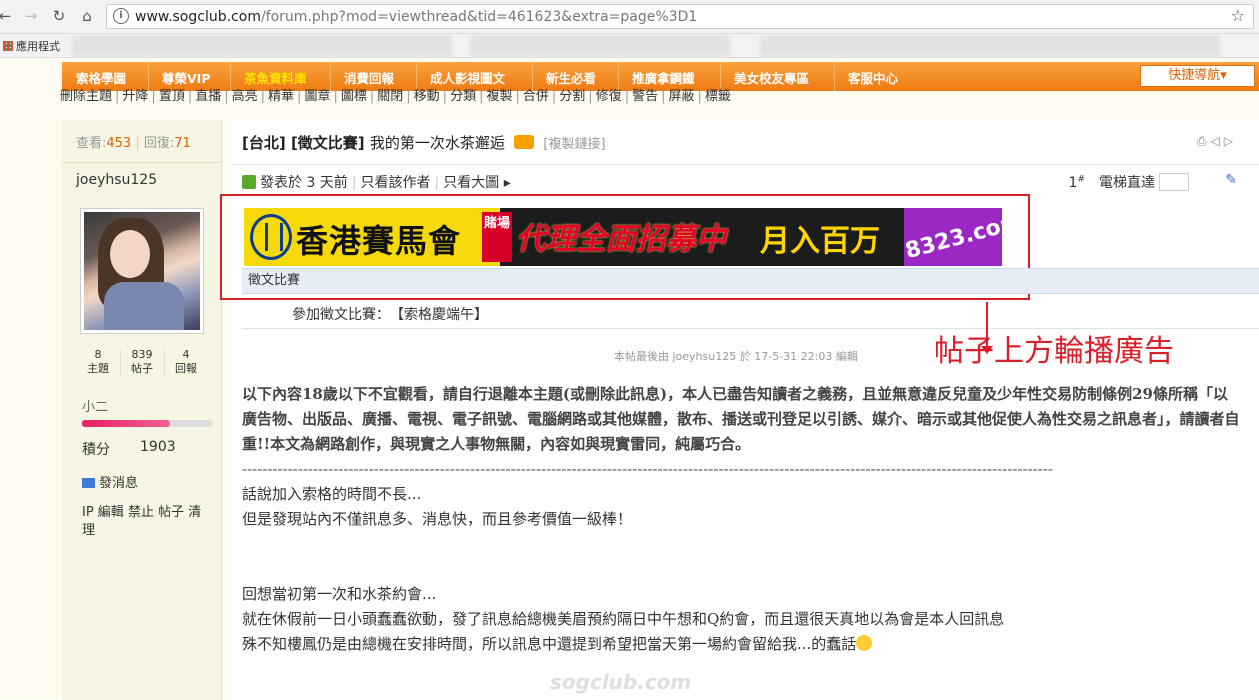 The width and height of the screenshot is (1259, 700). I want to click on triangle-icon: ▸, so click(507, 183).